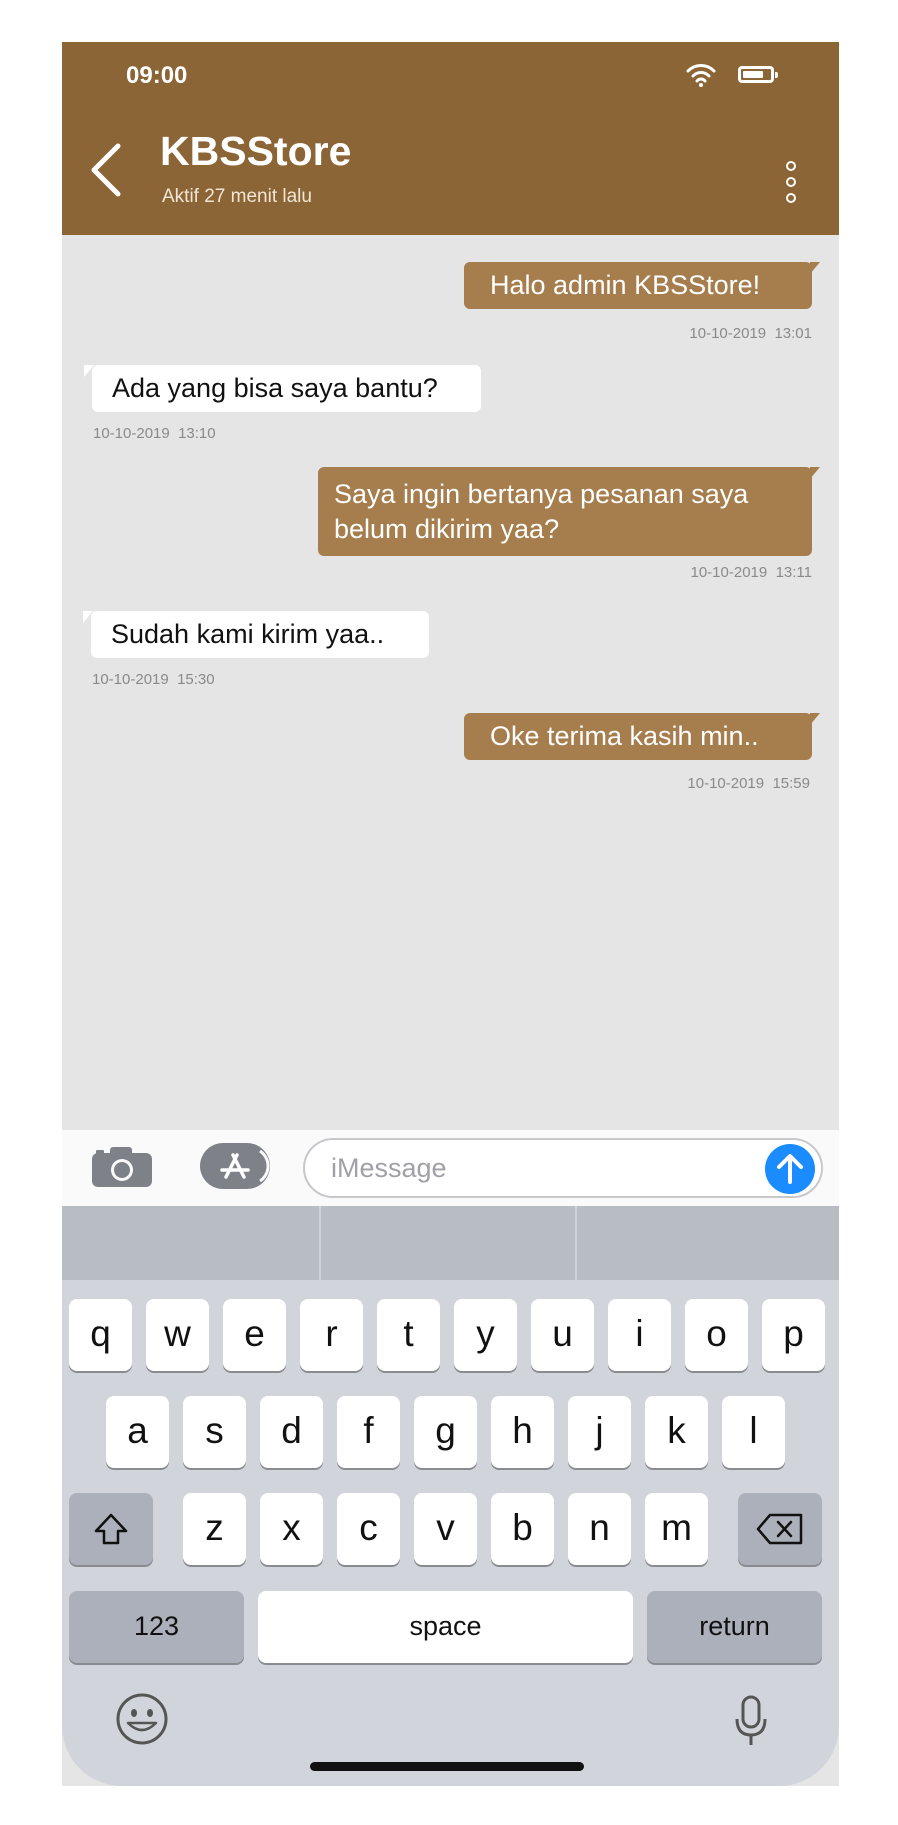  I want to click on space-key: space, so click(445, 1627).